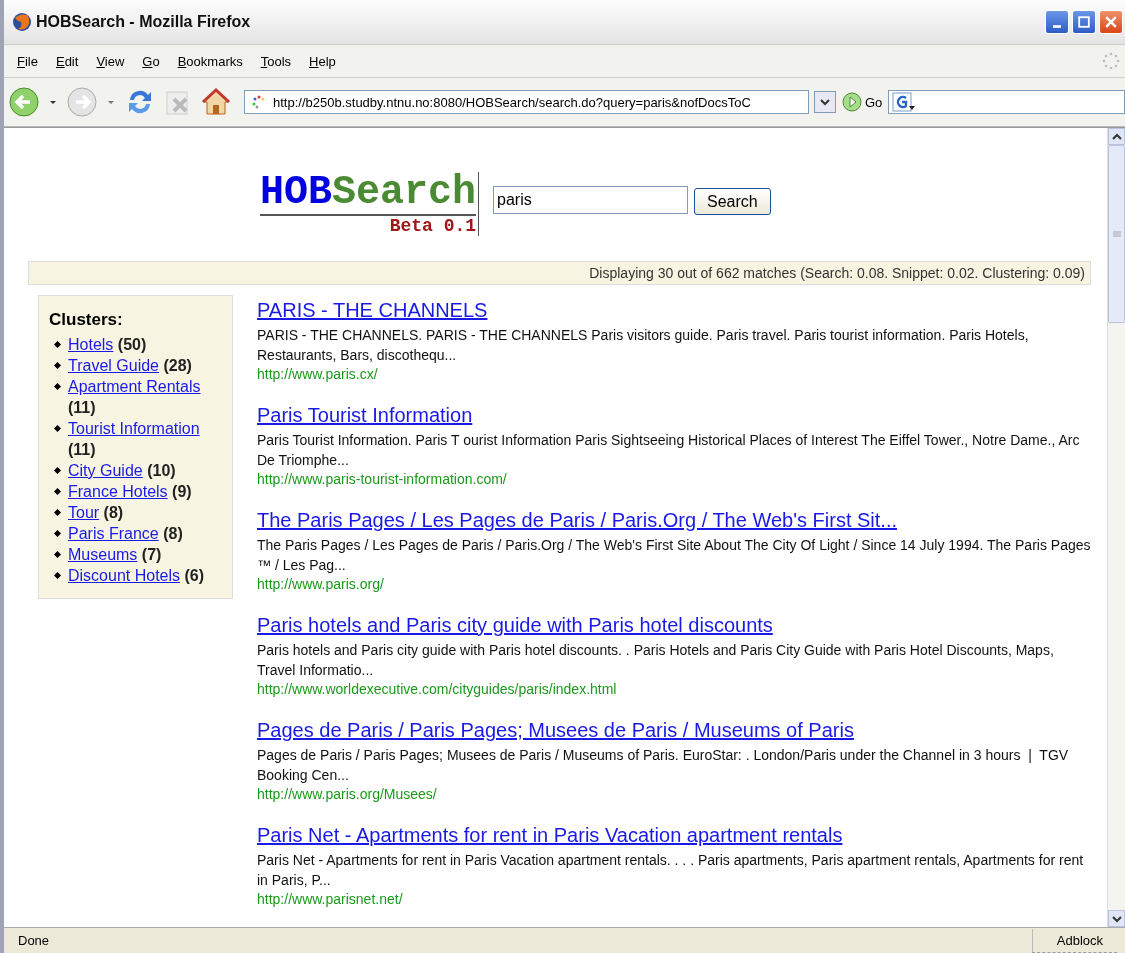 This screenshot has height=953, width=1125. Describe the element at coordinates (1116, 918) in the screenshot. I see `scroll-down-icon` at that location.